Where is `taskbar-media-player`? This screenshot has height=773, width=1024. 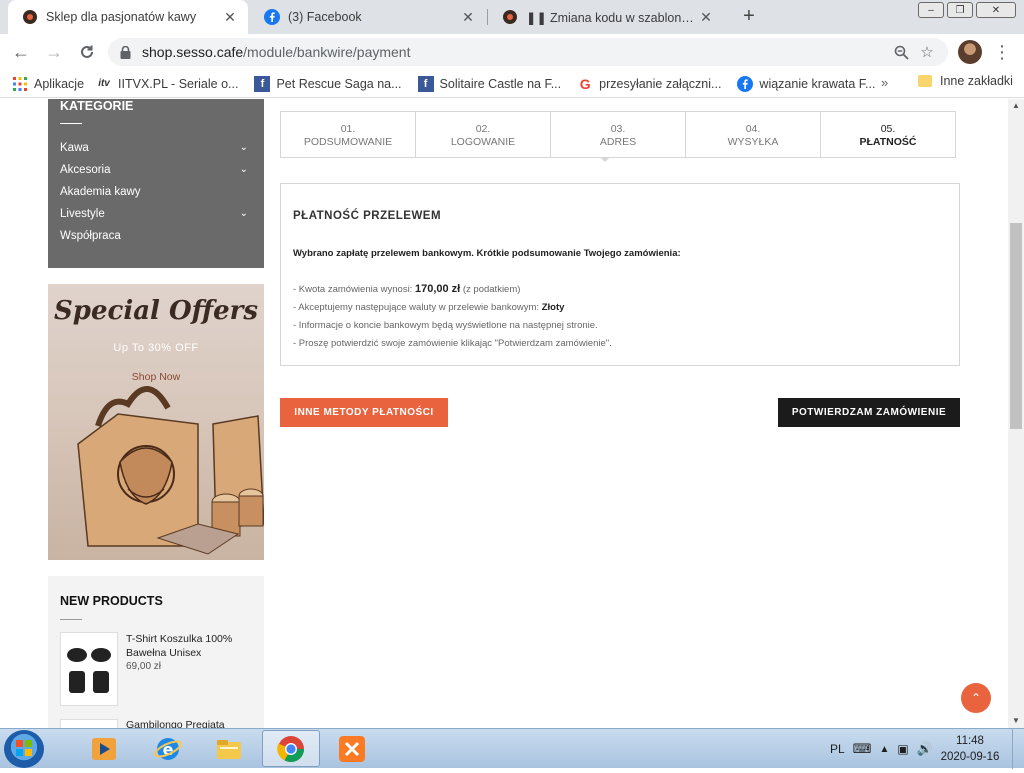 taskbar-media-player is located at coordinates (104, 748).